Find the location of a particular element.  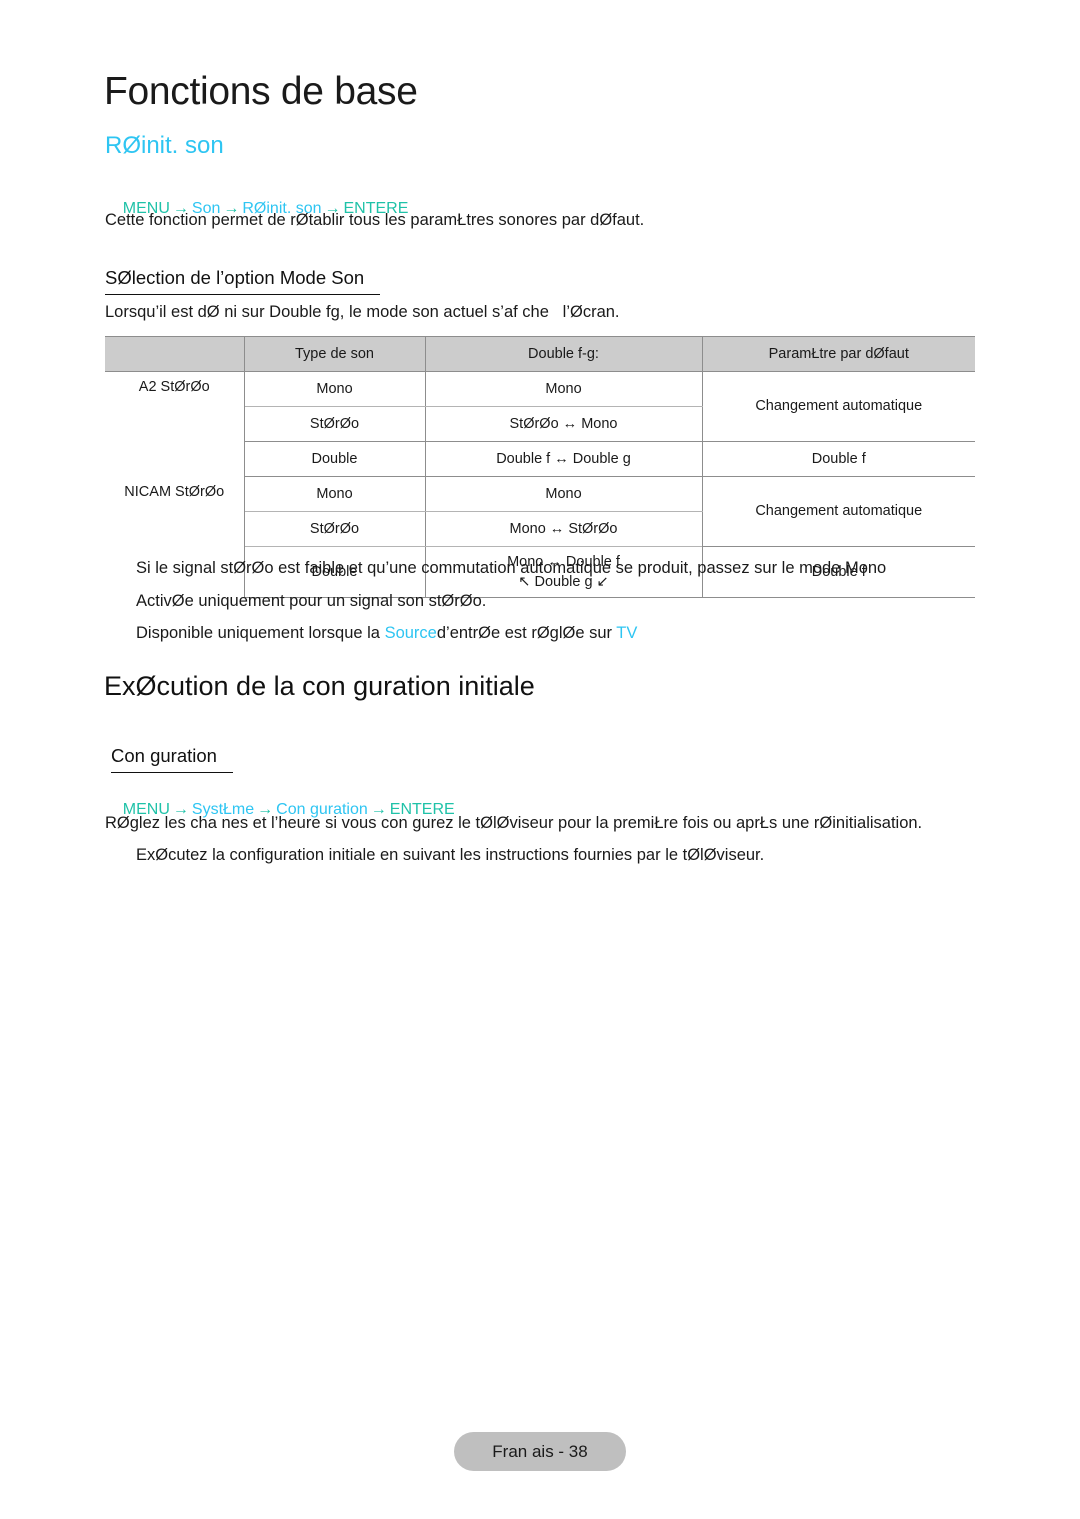

note-source-highlight: Source is located at coordinates (410, 633).